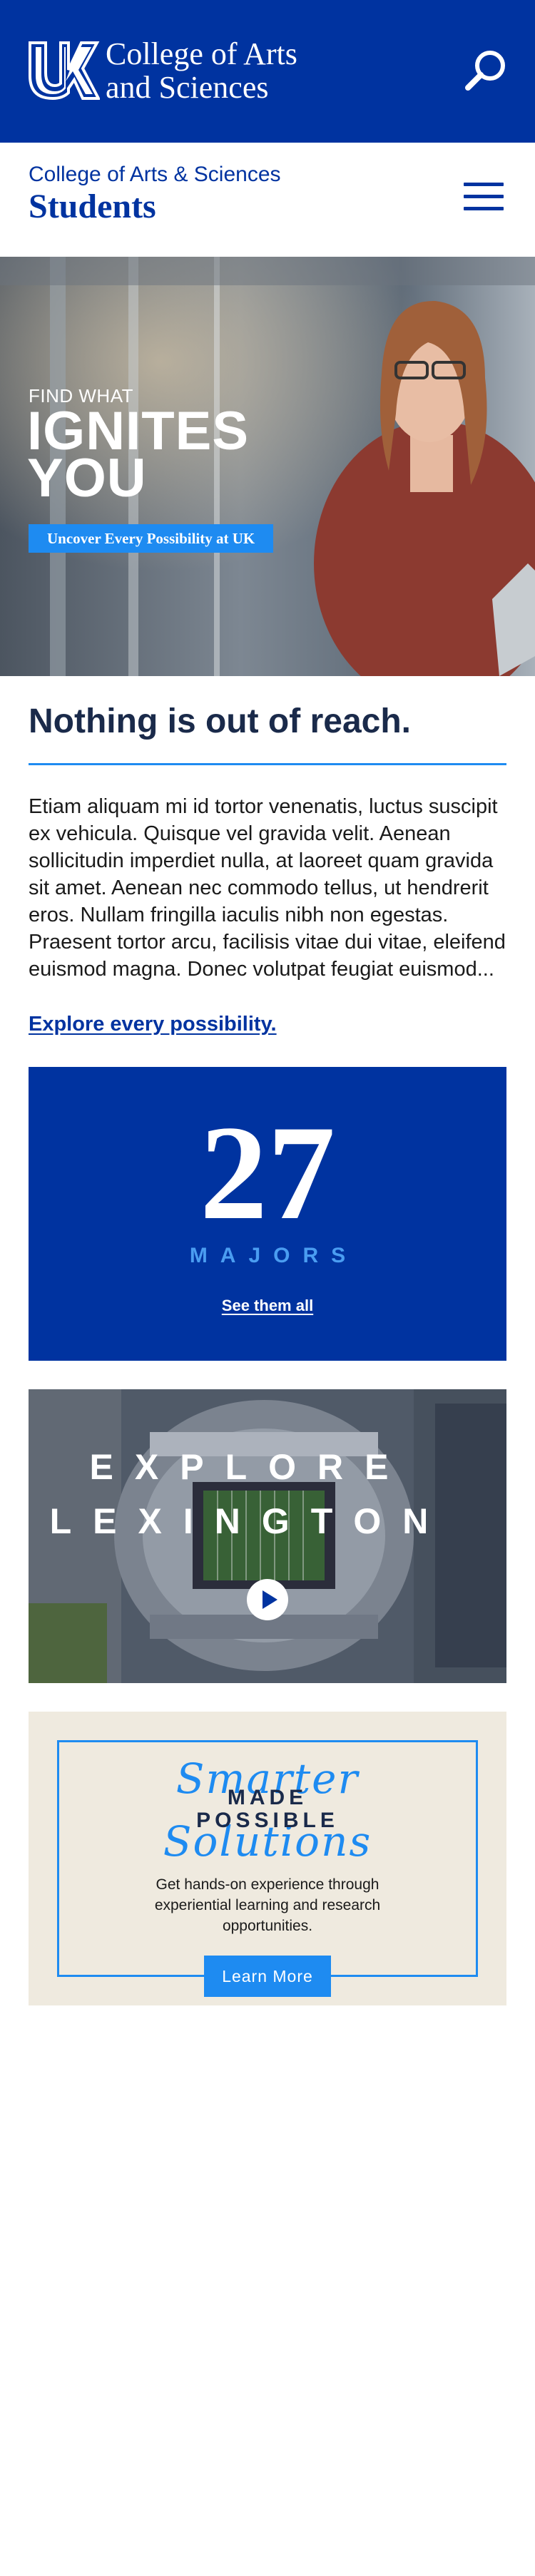 Image resolution: width=535 pixels, height=2576 pixels. Describe the element at coordinates (267, 764) in the screenshot. I see `divider` at that location.